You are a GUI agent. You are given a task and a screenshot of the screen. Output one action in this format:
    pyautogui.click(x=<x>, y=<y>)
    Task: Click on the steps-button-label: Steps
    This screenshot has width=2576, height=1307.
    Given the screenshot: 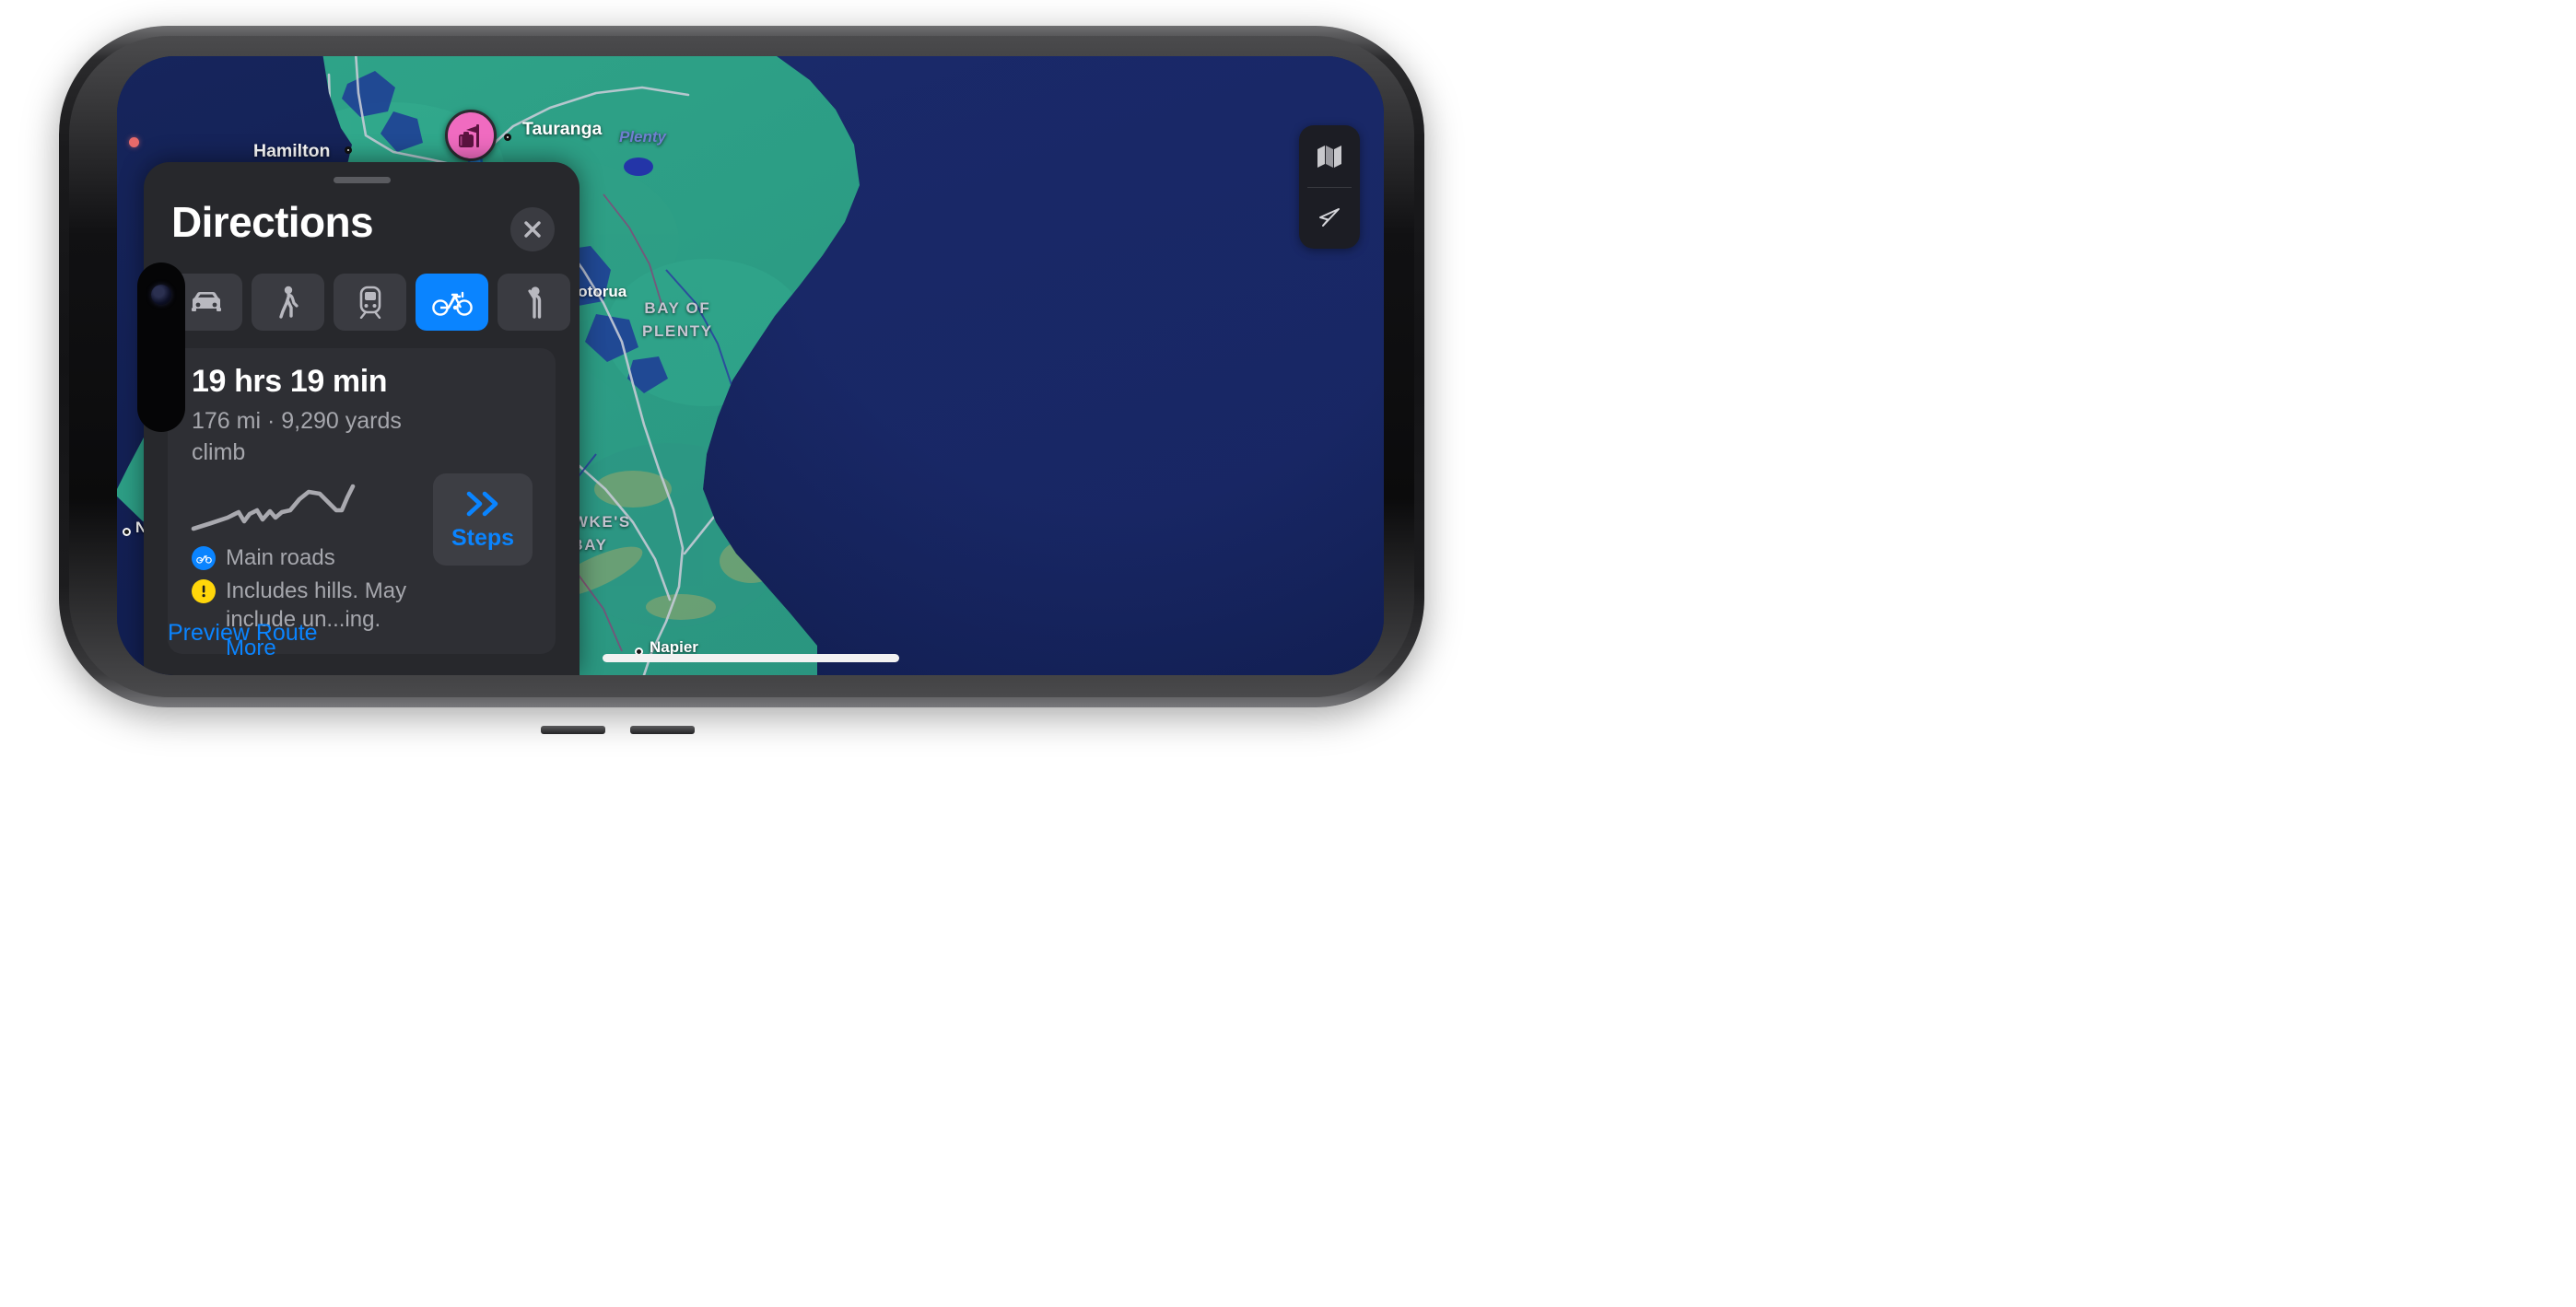 What is the action you would take?
    pyautogui.click(x=483, y=538)
    